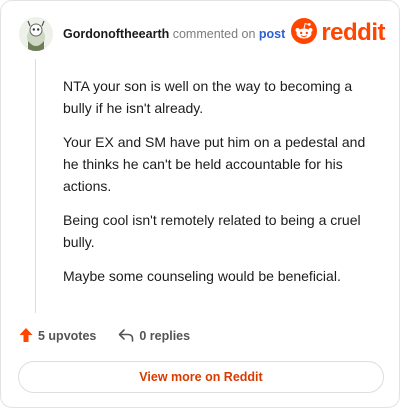 The image size is (400, 408). I want to click on avatar, so click(36, 34).